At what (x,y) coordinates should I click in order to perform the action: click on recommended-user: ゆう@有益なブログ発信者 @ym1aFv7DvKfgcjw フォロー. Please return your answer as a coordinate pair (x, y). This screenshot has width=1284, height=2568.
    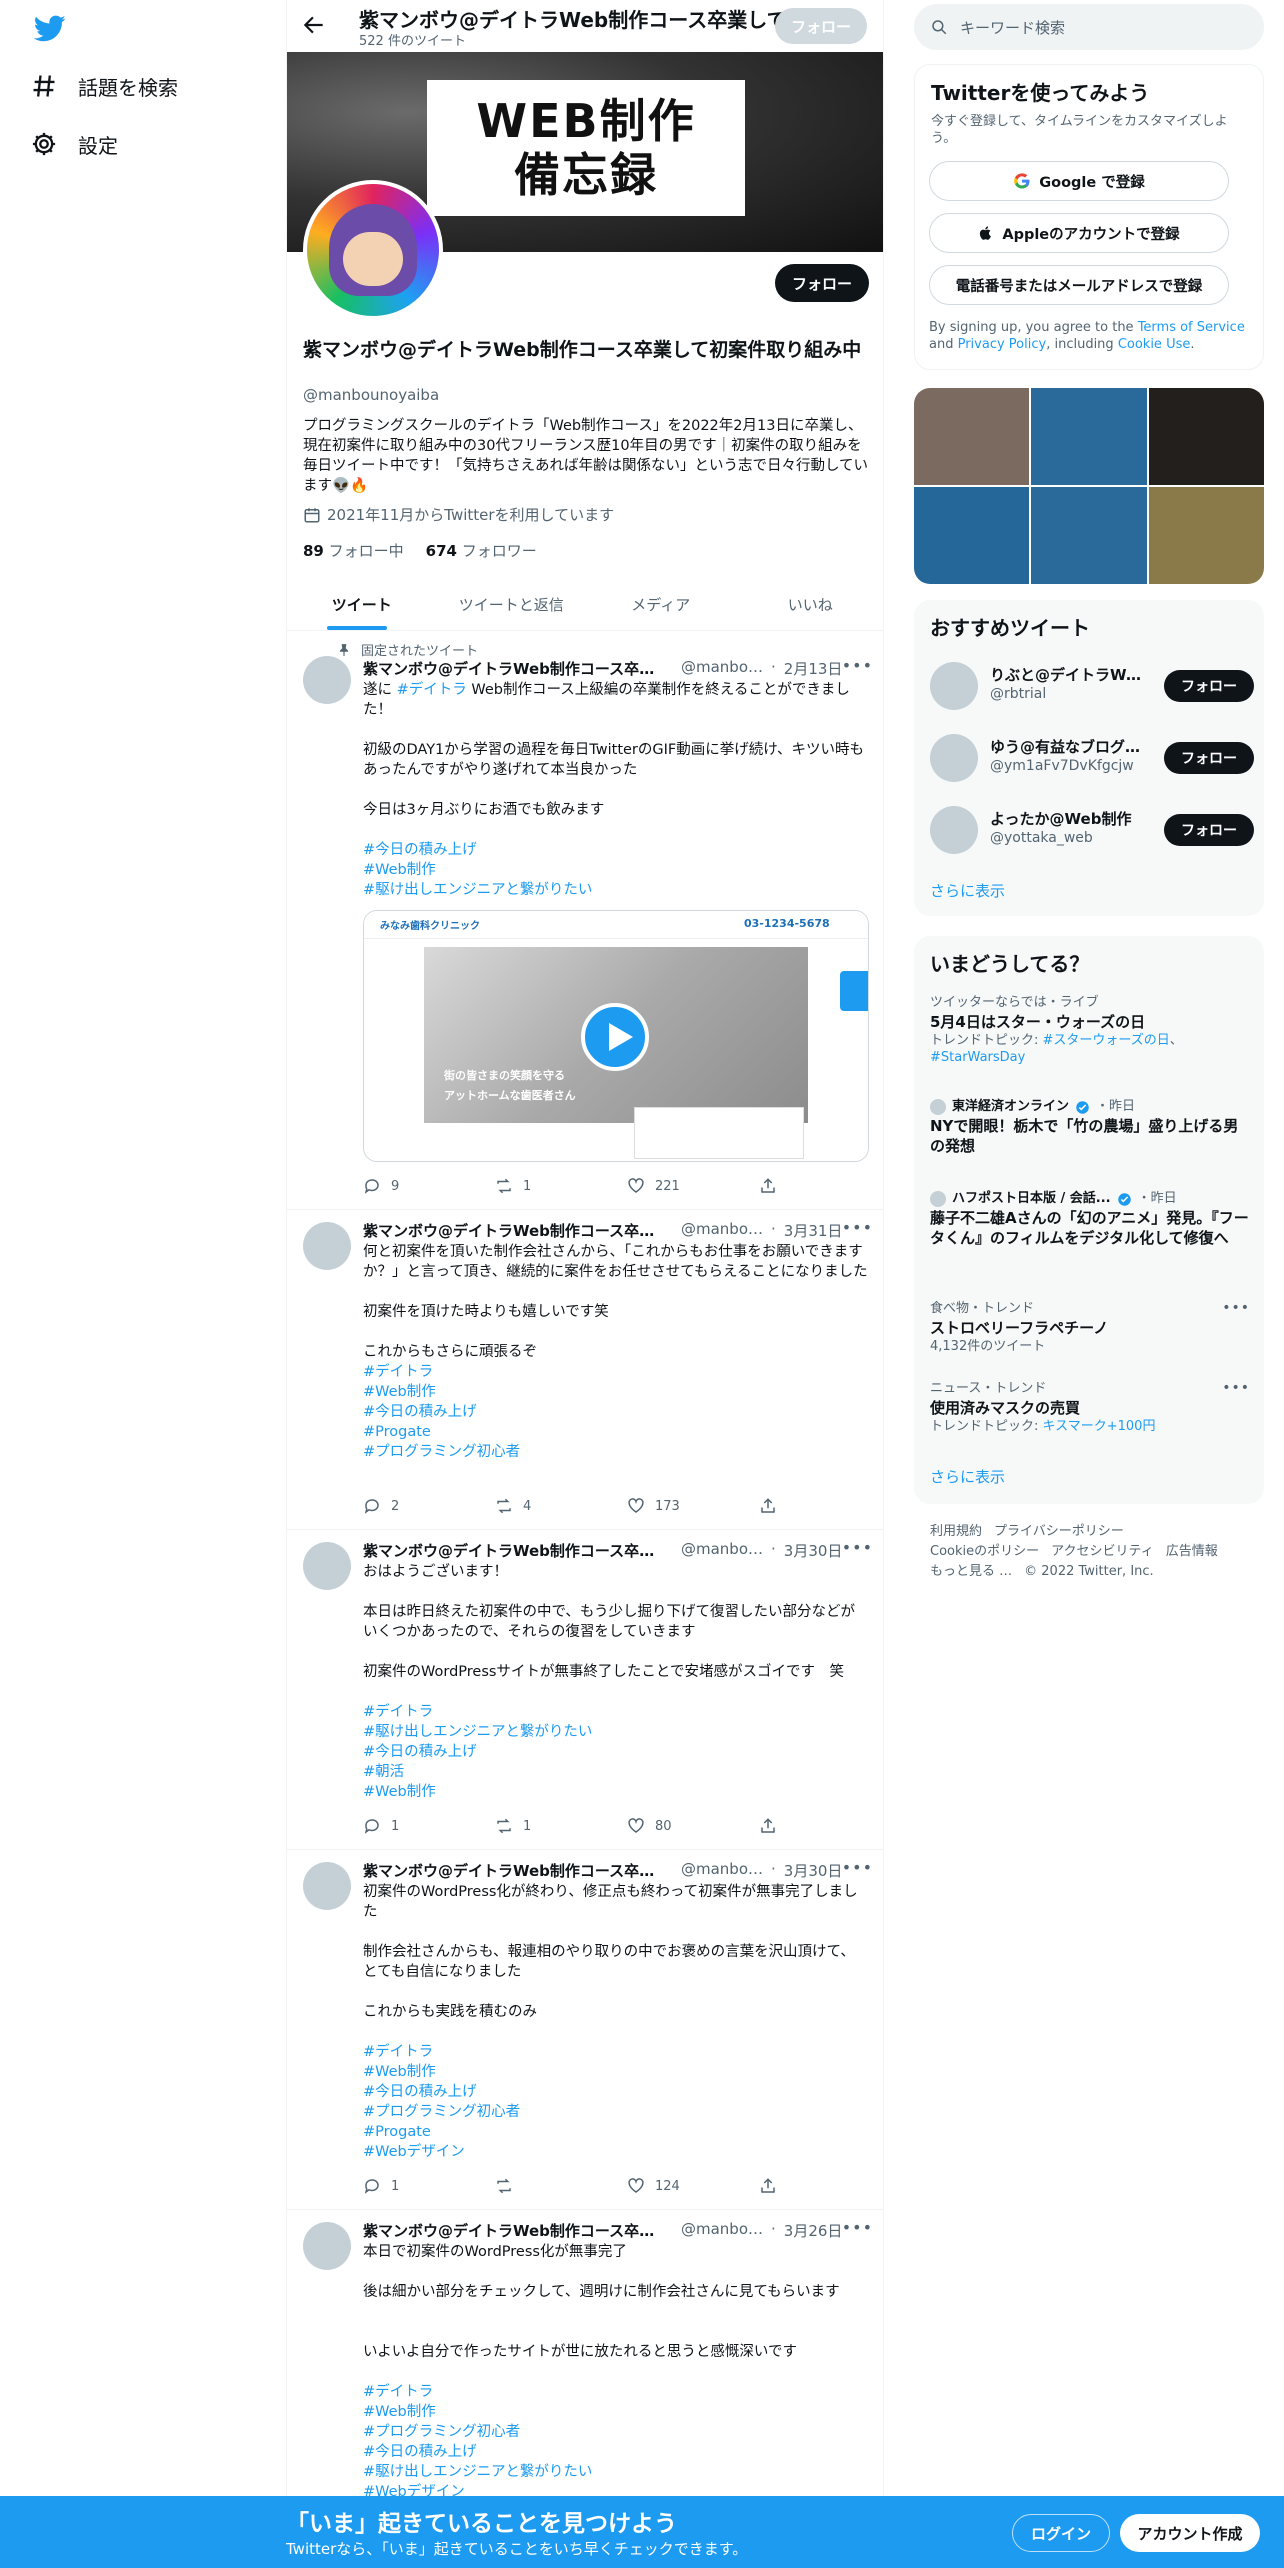
    Looking at the image, I should click on (1092, 758).